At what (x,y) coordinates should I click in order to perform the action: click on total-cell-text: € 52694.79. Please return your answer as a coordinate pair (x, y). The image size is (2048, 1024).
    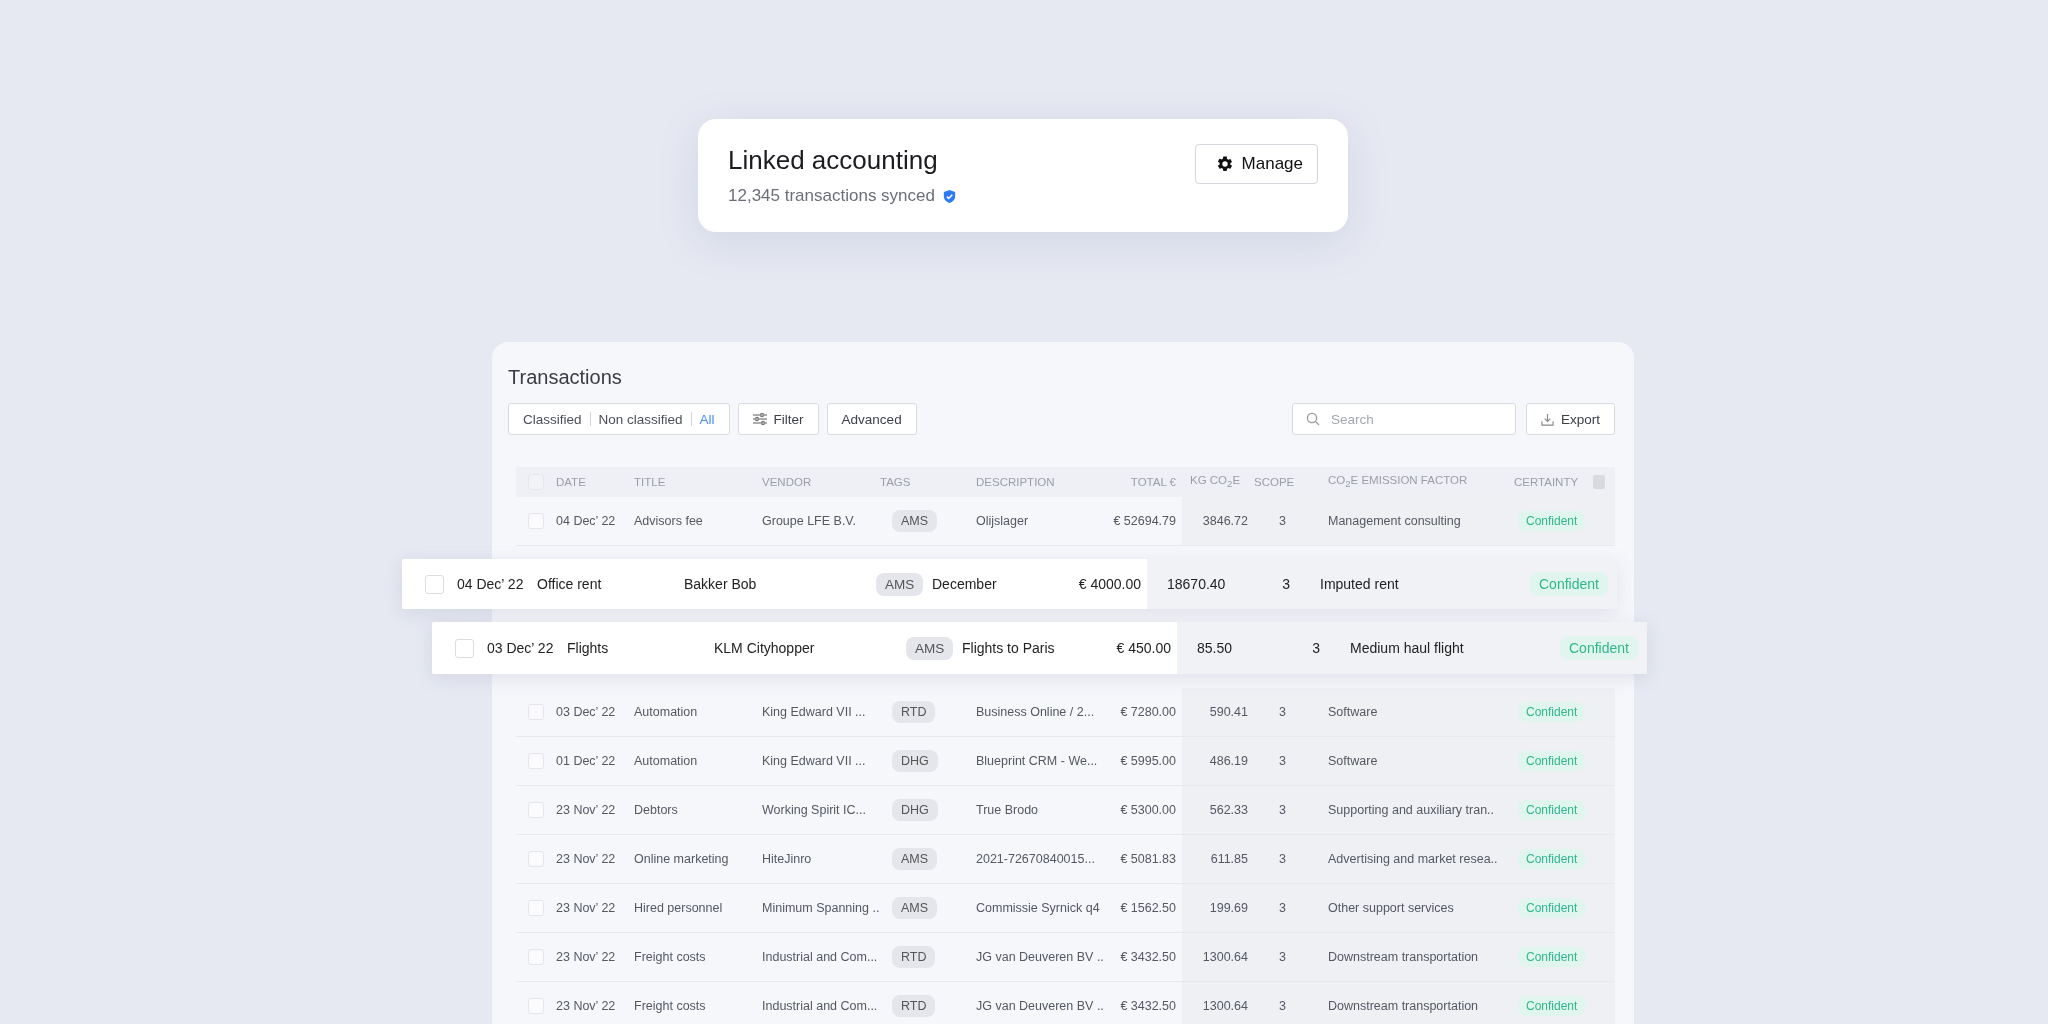
    Looking at the image, I should click on (1144, 521).